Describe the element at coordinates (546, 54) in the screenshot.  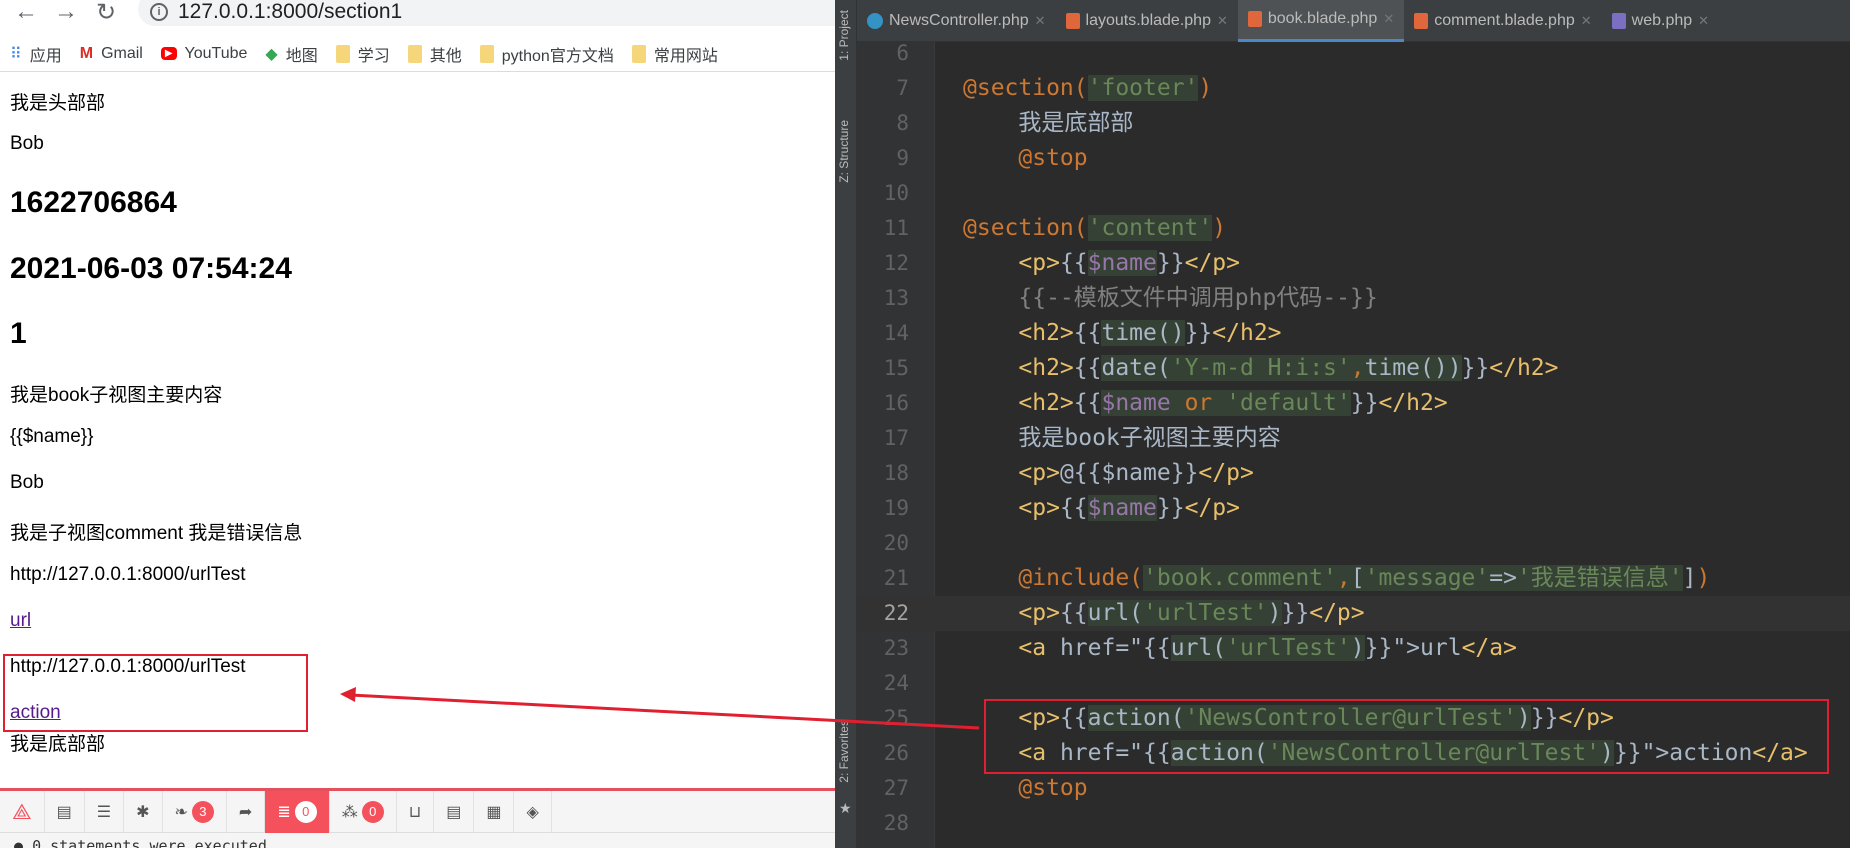
I see `bookmark-item: python官方文档` at that location.